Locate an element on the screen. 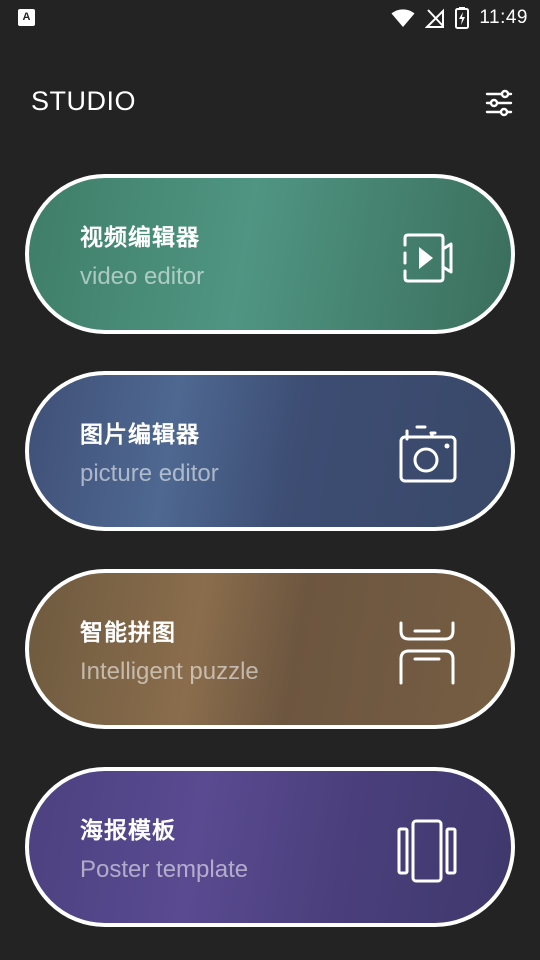  card-subtitle: picture editor is located at coordinates (149, 473).